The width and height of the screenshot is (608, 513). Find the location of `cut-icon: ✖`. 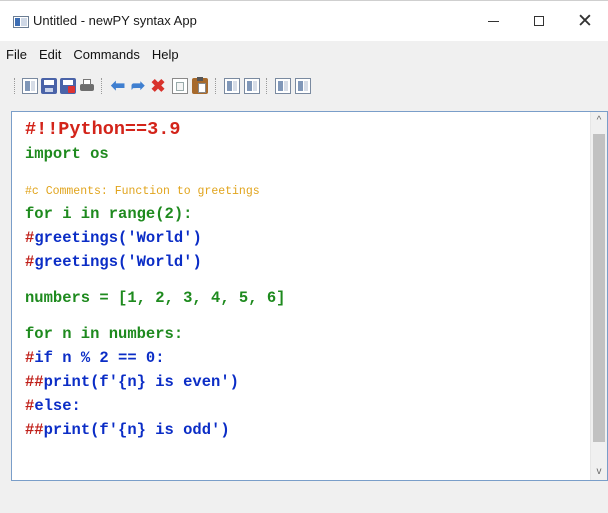

cut-icon: ✖ is located at coordinates (158, 86).